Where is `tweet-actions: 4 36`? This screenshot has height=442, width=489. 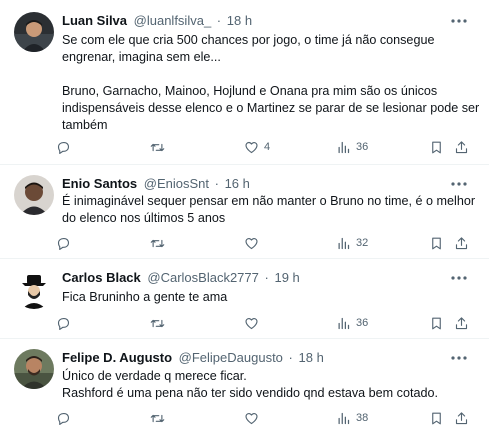 tweet-actions: 4 36 is located at coordinates (262, 147).